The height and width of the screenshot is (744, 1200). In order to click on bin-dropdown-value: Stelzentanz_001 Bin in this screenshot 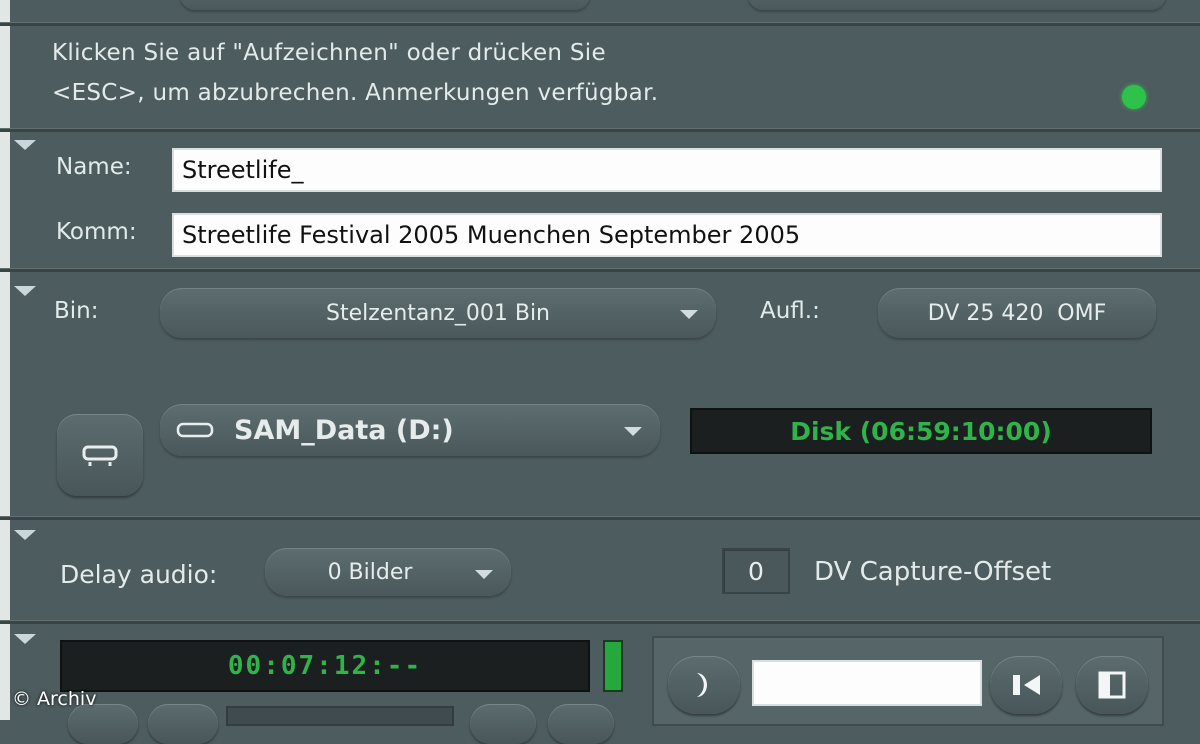, I will do `click(438, 313)`.